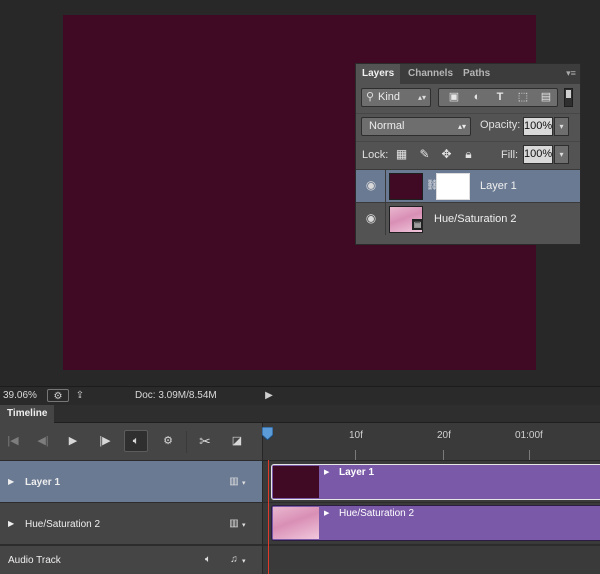 This screenshot has height=574, width=600. What do you see at coordinates (269, 395) in the screenshot?
I see `status-menu-arrow-icon: ▶` at bounding box center [269, 395].